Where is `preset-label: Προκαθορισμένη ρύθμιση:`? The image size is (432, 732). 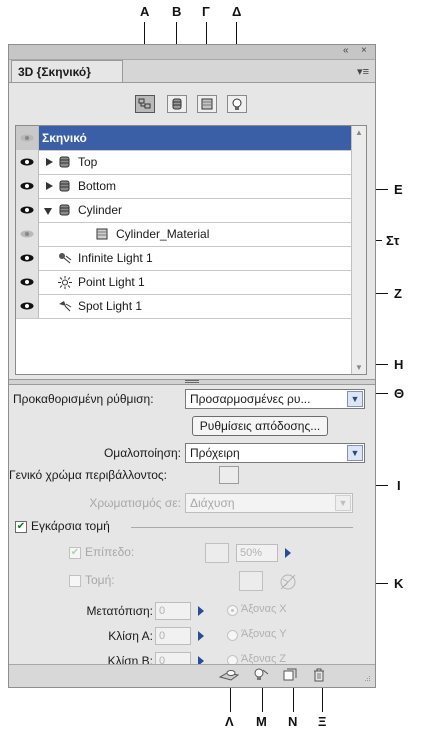 preset-label: Προκαθορισμένη ρύθμιση: is located at coordinates (83, 399).